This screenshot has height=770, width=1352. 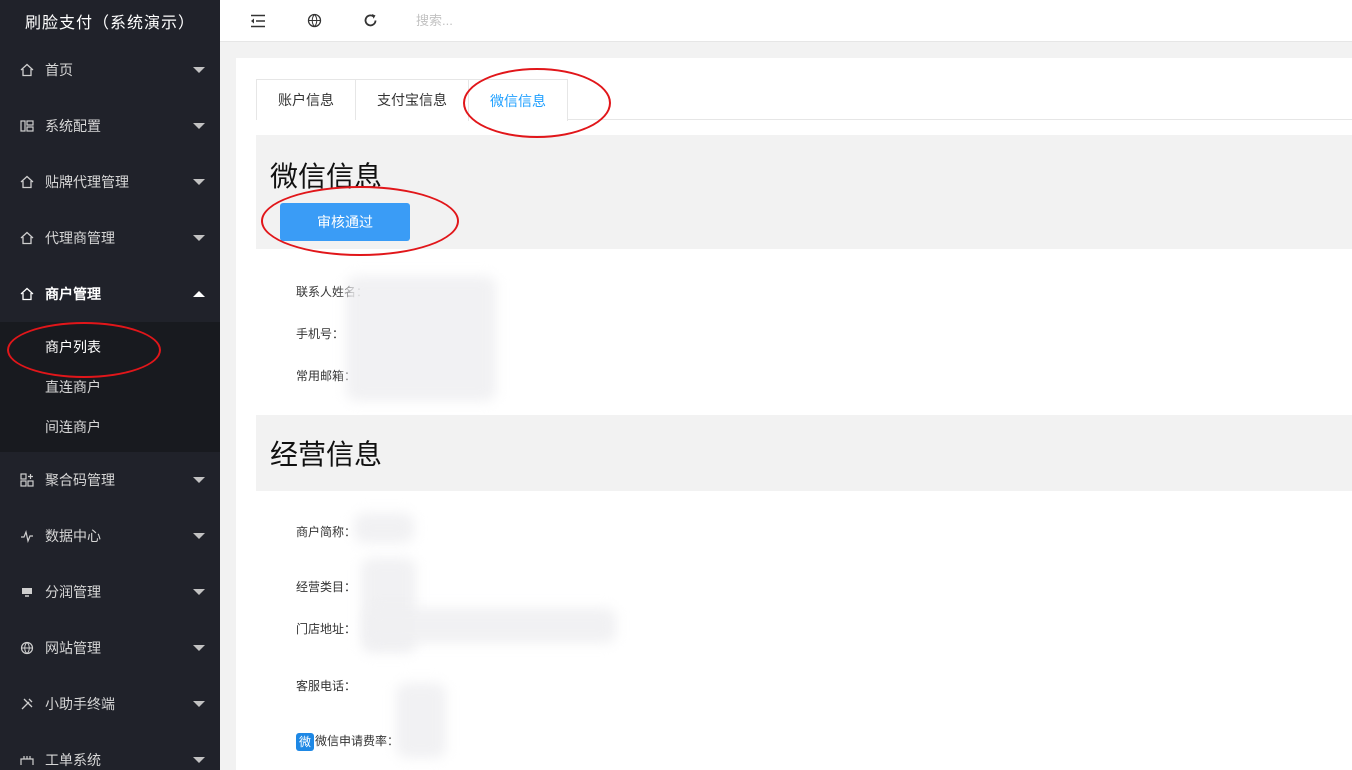 I want to click on sidebar-item-label: 商户管理, so click(x=73, y=294).